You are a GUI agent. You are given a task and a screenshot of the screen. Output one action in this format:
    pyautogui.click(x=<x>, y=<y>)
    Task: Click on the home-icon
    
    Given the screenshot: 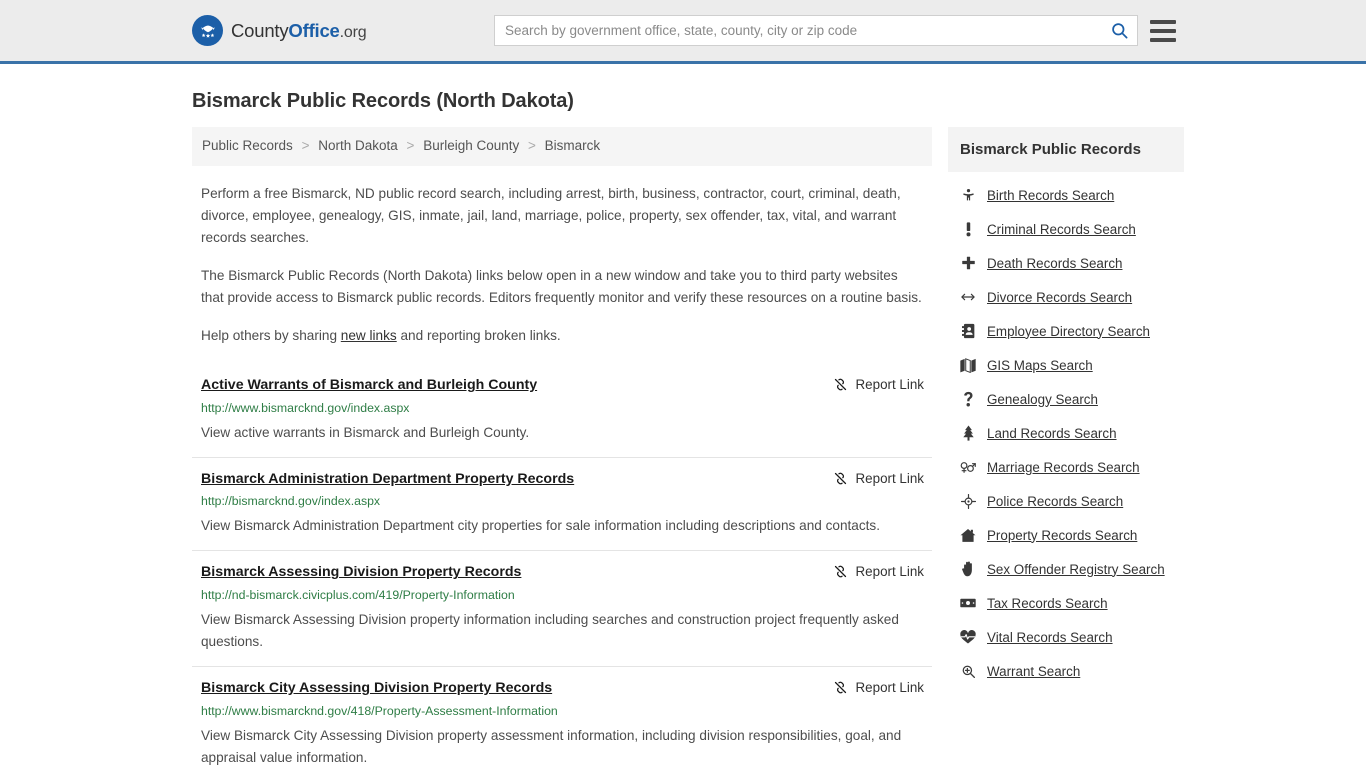 What is the action you would take?
    pyautogui.click(x=968, y=535)
    